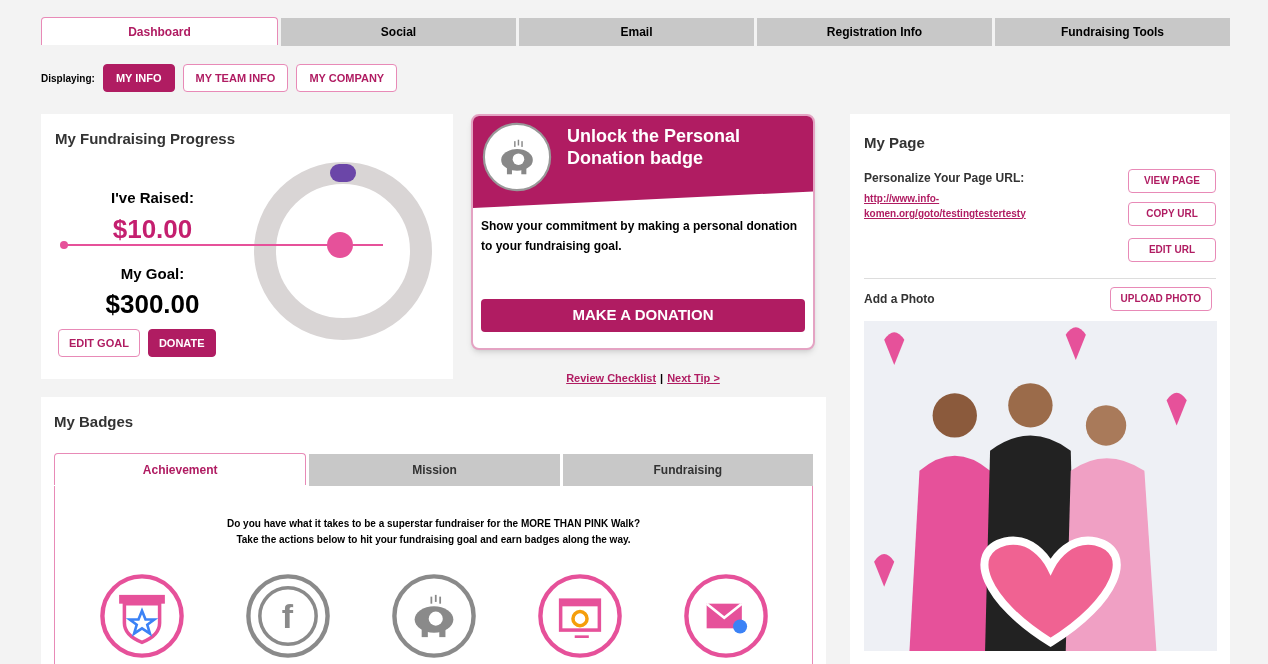  What do you see at coordinates (99, 343) in the screenshot?
I see `action-button: EDIT GOAL` at bounding box center [99, 343].